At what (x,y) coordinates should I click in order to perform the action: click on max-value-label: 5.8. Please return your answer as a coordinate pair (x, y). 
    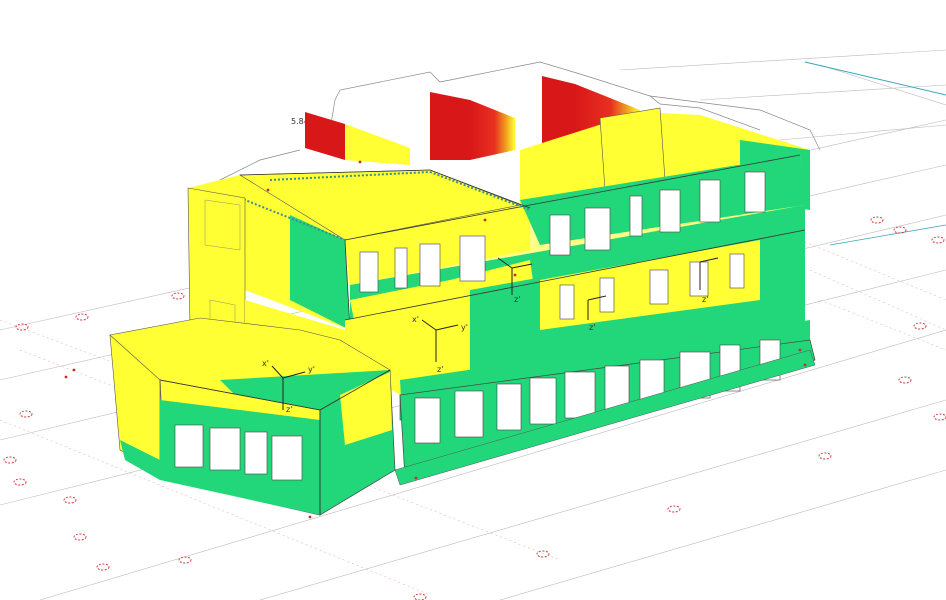
    Looking at the image, I should click on (297, 121).